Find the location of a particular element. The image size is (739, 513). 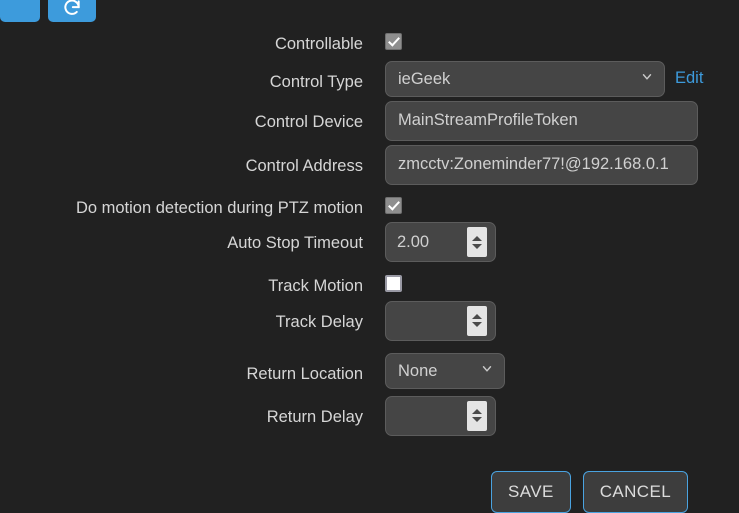

toolbar-button-refresh is located at coordinates (72, 11).